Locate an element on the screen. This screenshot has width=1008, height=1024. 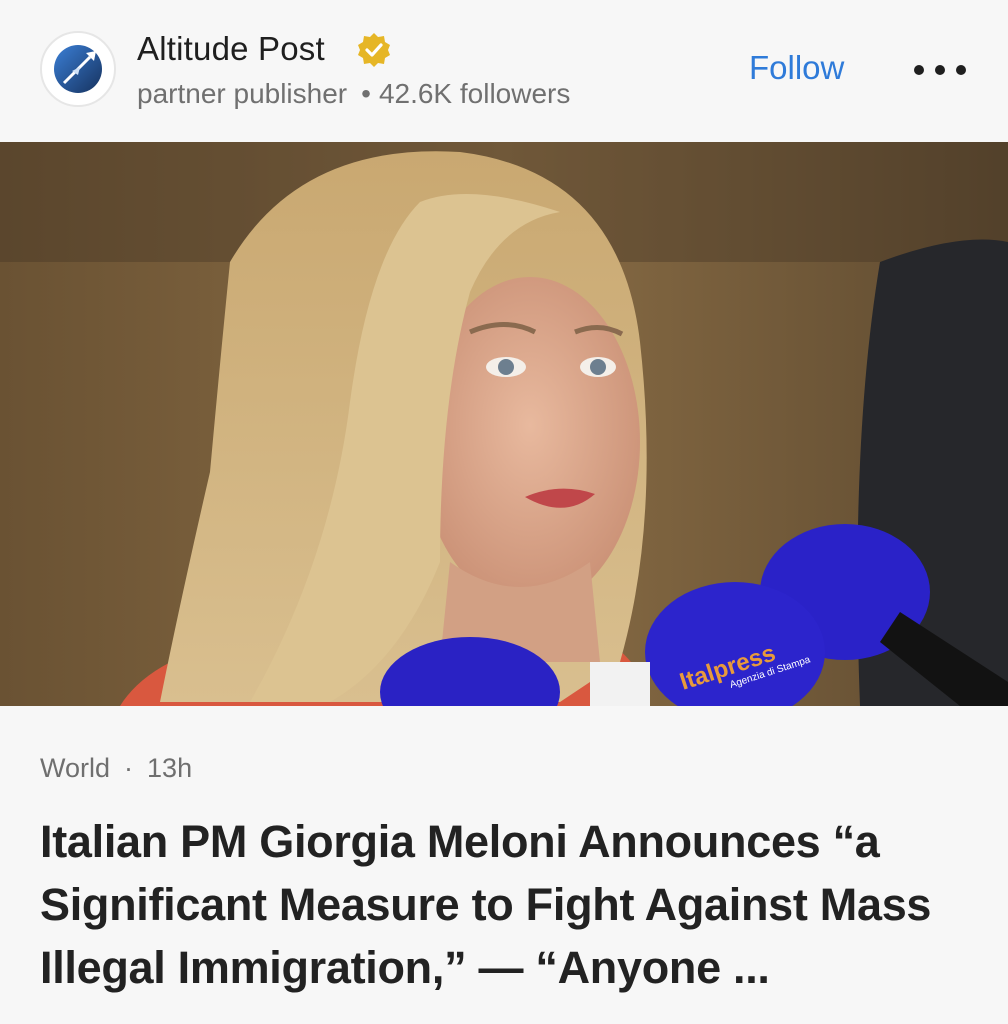
article-meta: World · 13h is located at coordinates (116, 768).